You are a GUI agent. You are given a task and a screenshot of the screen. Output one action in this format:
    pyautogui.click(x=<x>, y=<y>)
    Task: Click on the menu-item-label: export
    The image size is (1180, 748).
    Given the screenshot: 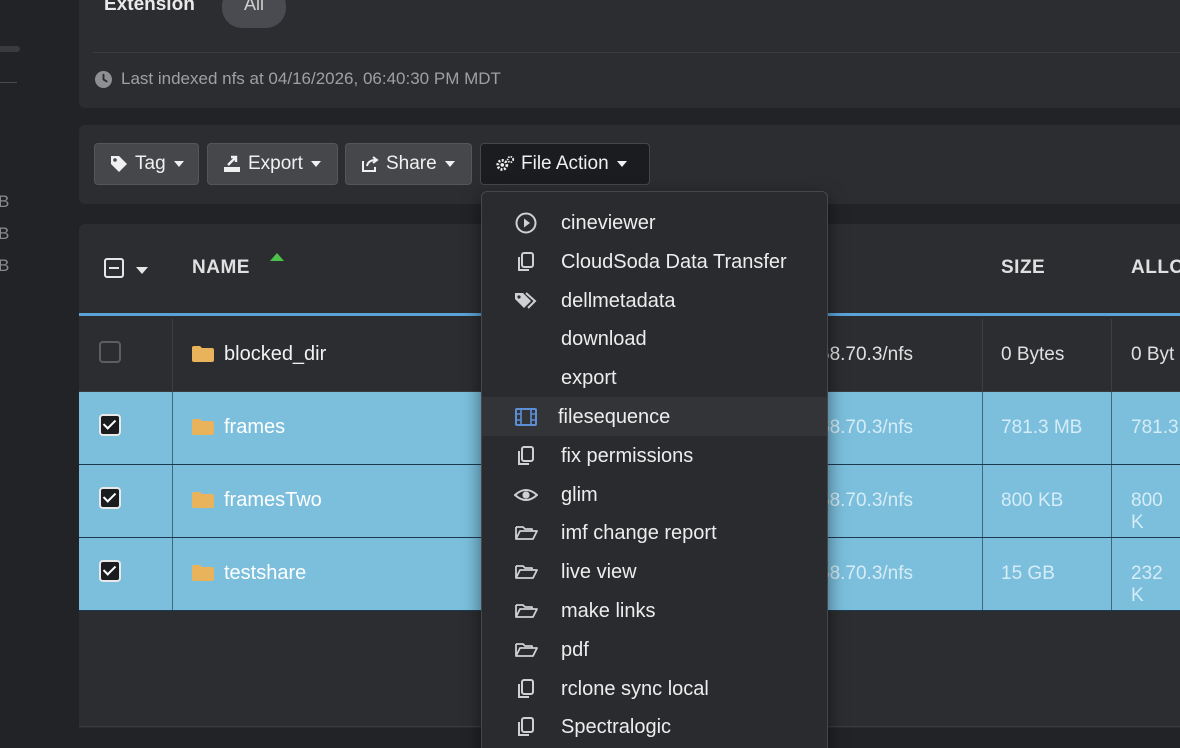 What is the action you would take?
    pyautogui.click(x=589, y=378)
    